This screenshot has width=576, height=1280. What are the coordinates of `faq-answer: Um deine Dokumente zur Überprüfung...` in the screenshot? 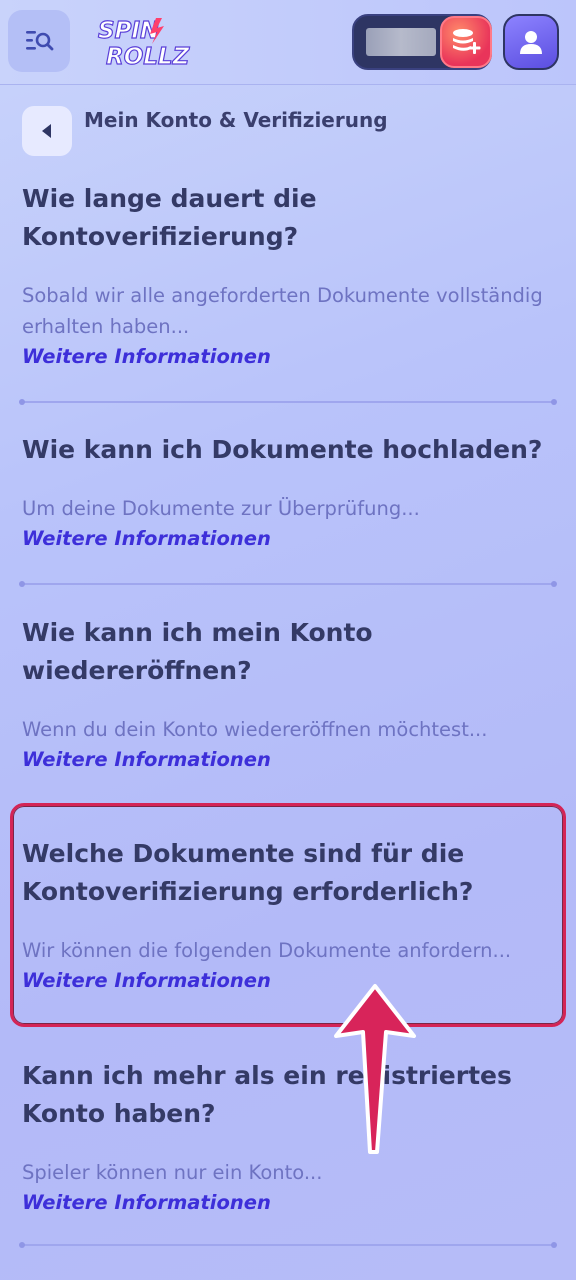 It's located at (221, 508).